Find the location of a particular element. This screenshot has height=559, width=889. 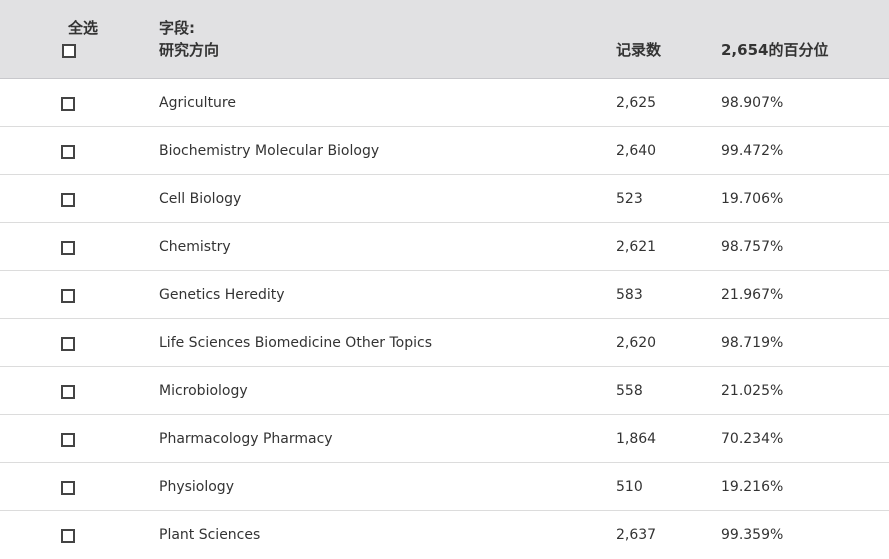

table-header: 全选 字段: 研究方向 记录数 2,654的百分位 is located at coordinates (444, 39).